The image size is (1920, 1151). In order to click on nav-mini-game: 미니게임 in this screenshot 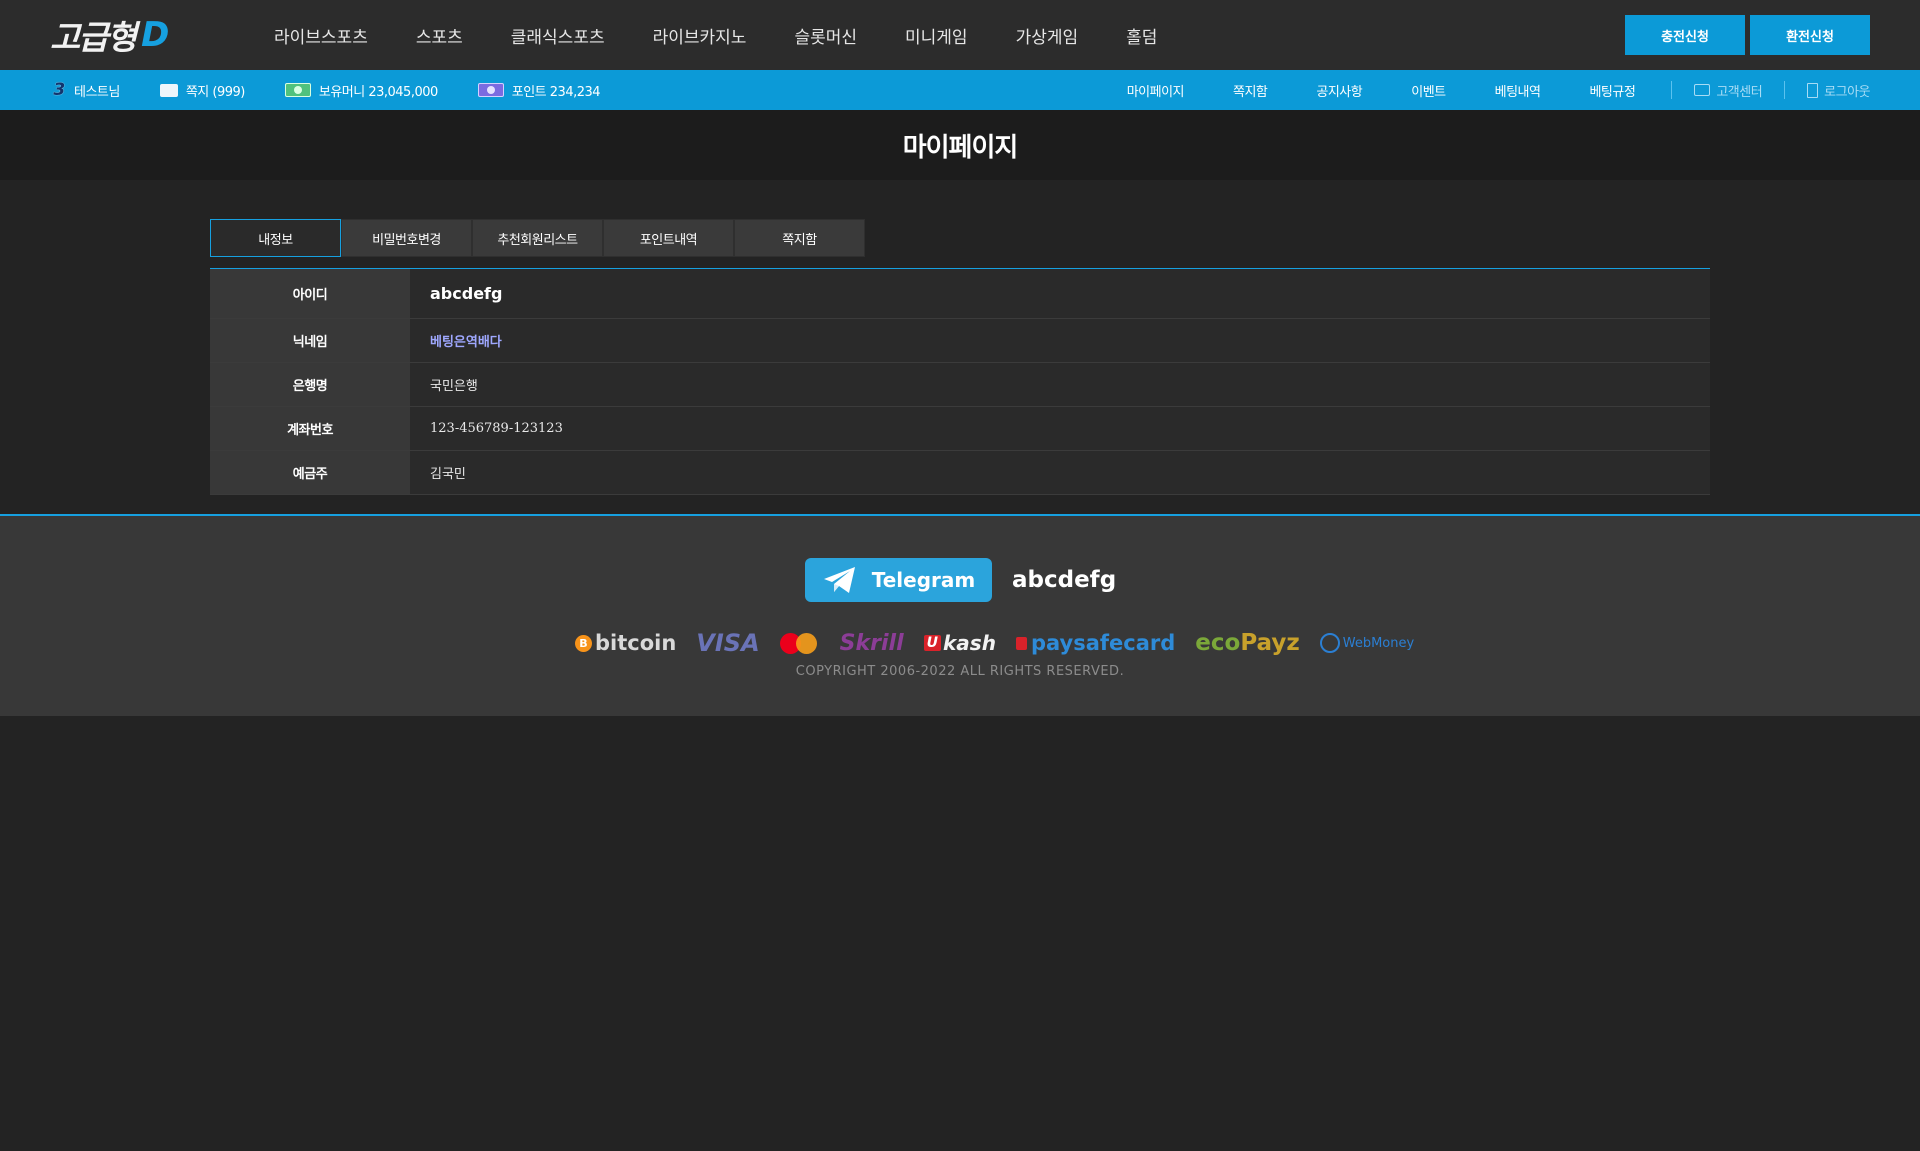, I will do `click(936, 35)`.